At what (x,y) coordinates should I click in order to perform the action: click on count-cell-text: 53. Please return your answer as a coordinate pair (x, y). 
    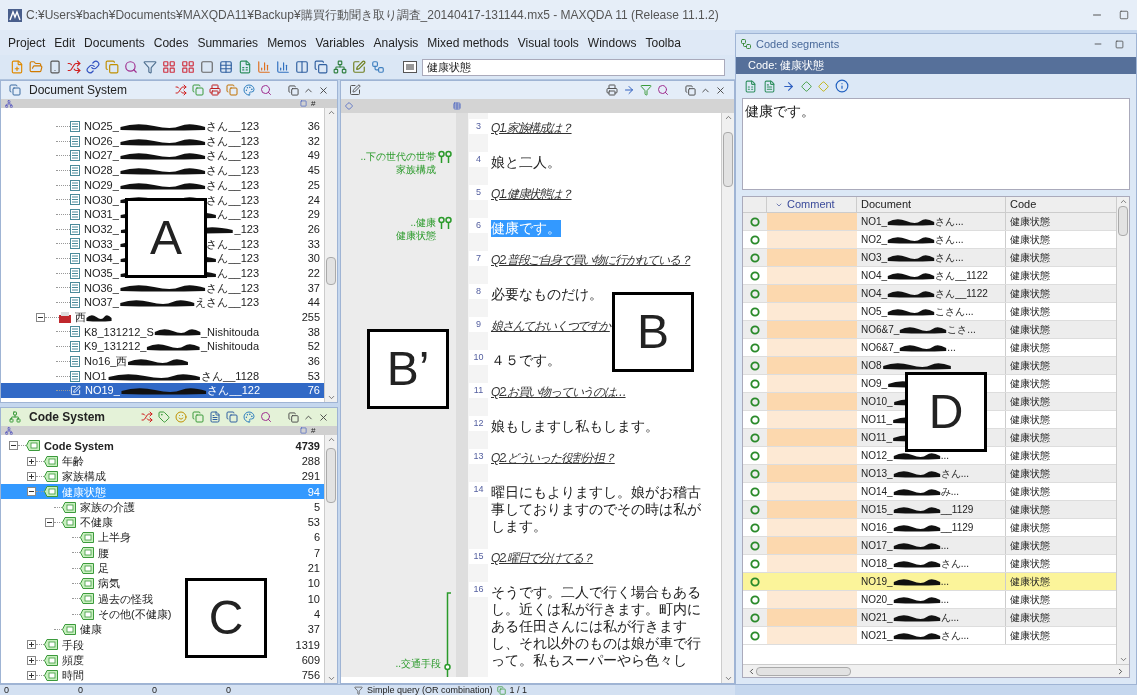
    Looking at the image, I should click on (313, 376).